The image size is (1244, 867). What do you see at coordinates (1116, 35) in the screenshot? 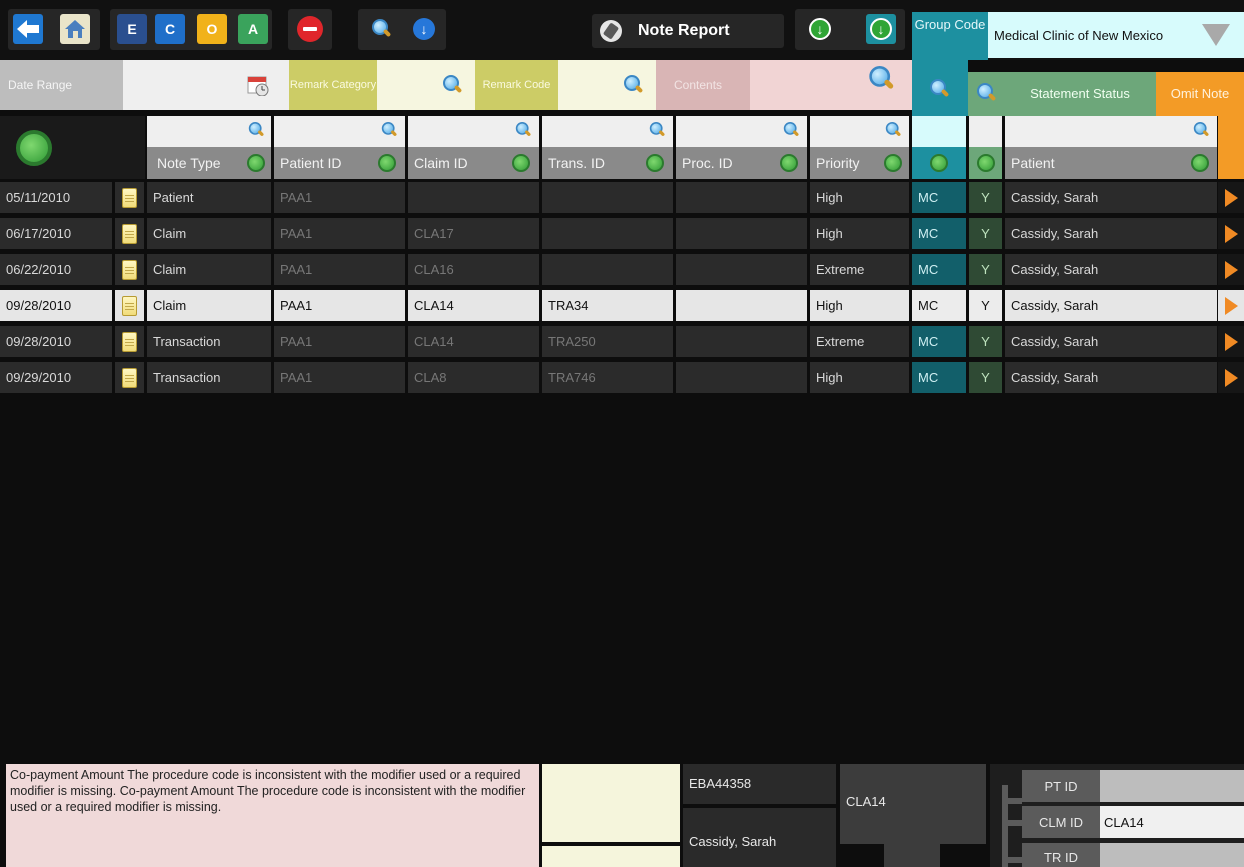
I see `clinic-selector: Medical Clinic of New Mexico` at bounding box center [1116, 35].